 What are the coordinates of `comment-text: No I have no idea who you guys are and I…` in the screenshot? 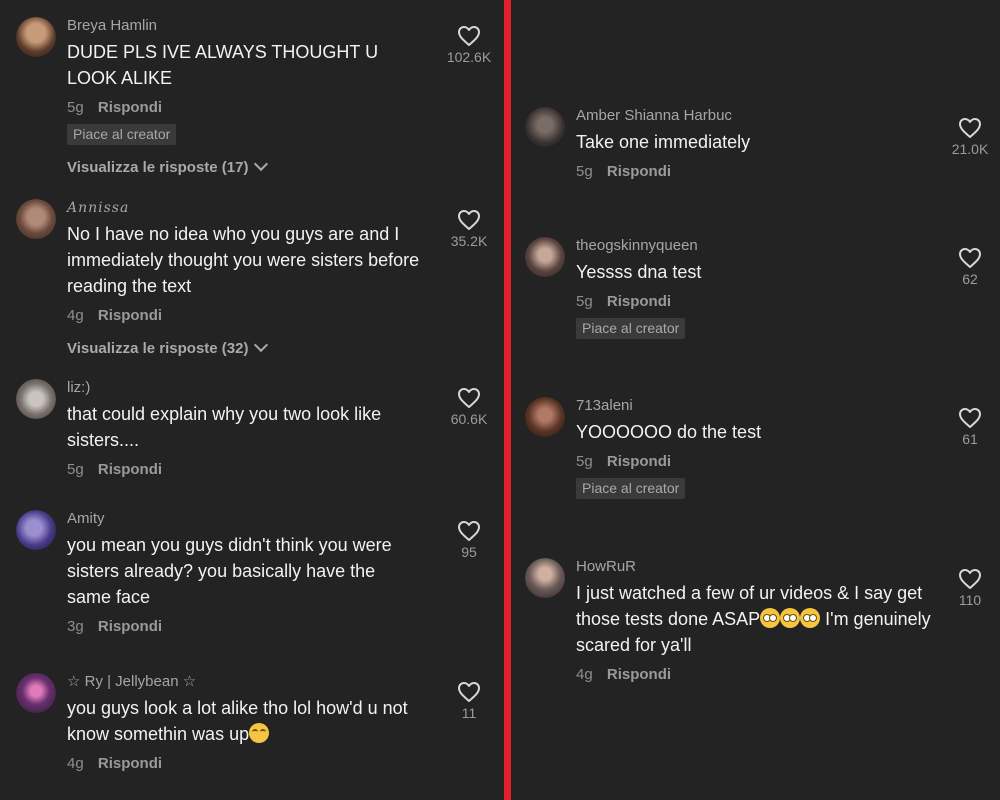 It's located at (243, 260).